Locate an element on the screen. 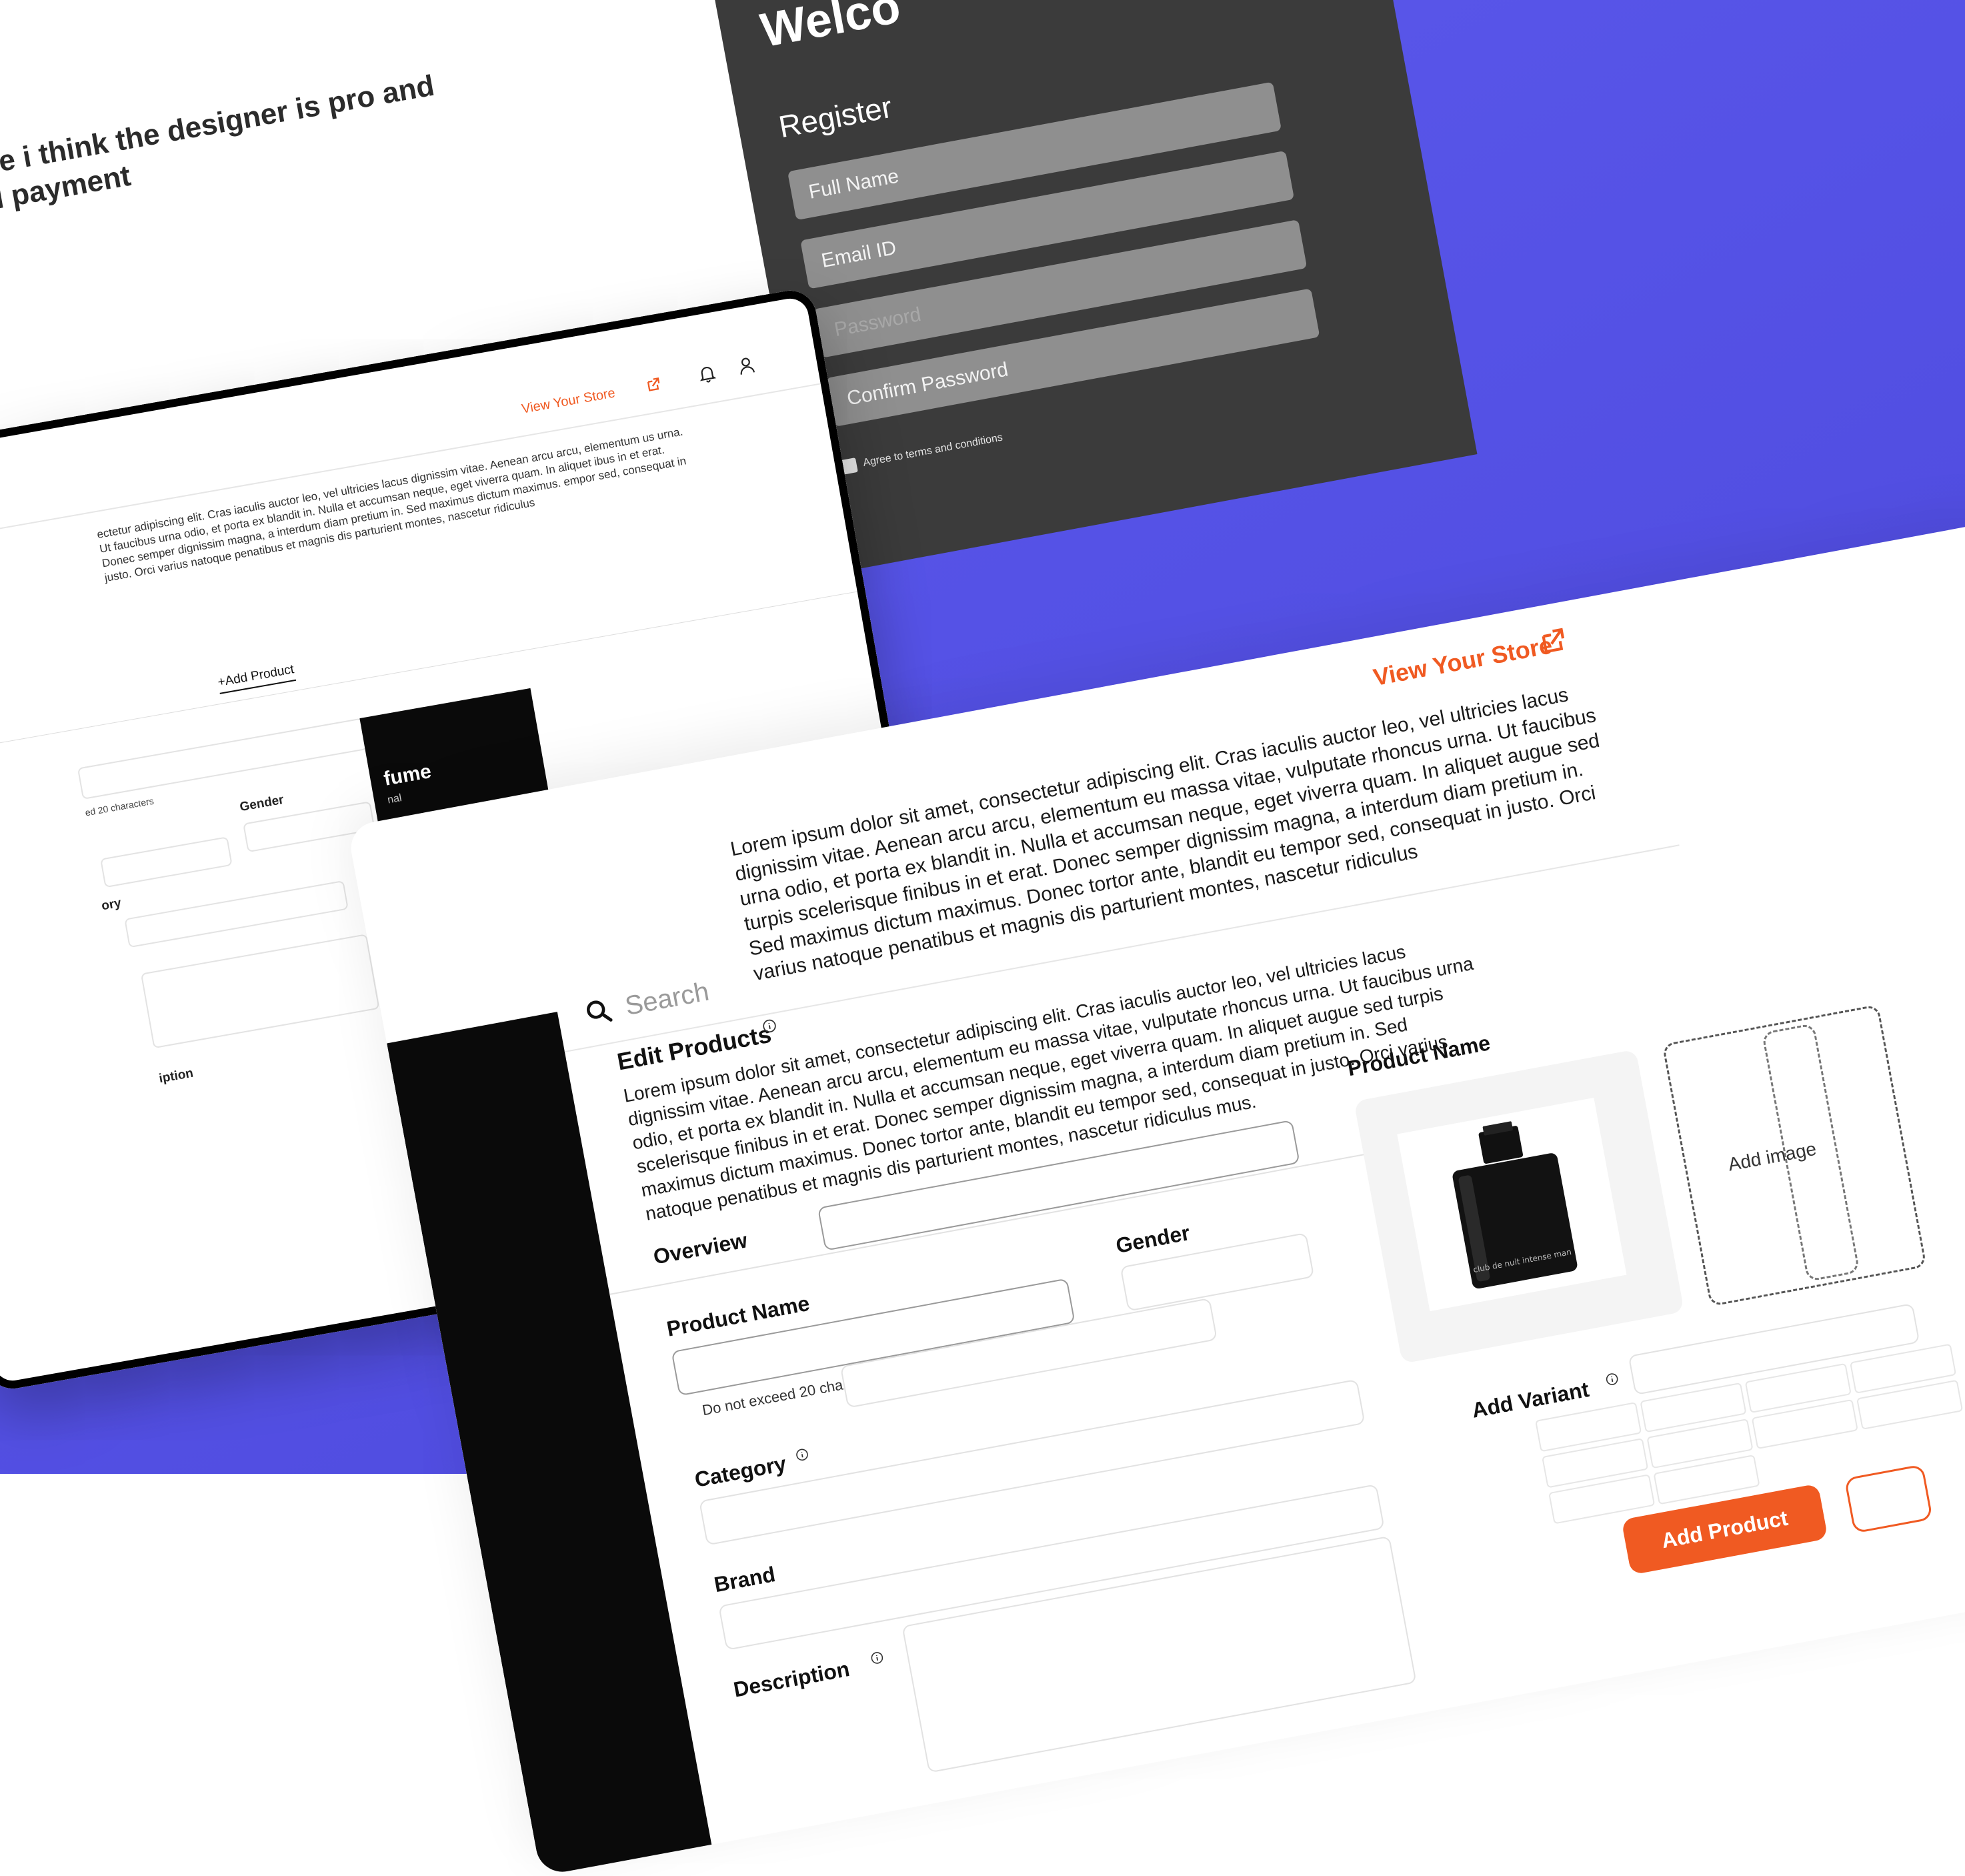  category-info-icon is located at coordinates (801, 1455).